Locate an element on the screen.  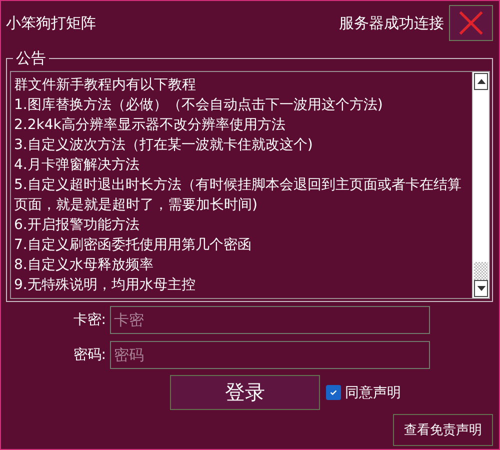
field-label: 卡密: is located at coordinates (89, 320).